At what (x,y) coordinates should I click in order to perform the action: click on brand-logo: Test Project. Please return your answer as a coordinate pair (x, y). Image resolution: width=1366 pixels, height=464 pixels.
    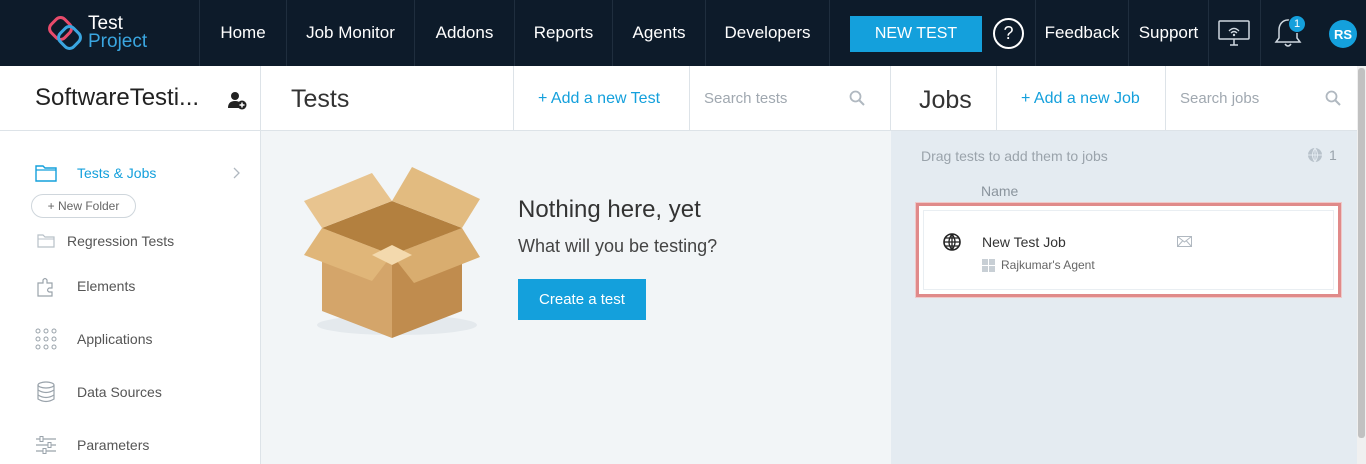
    Looking at the image, I should click on (100, 33).